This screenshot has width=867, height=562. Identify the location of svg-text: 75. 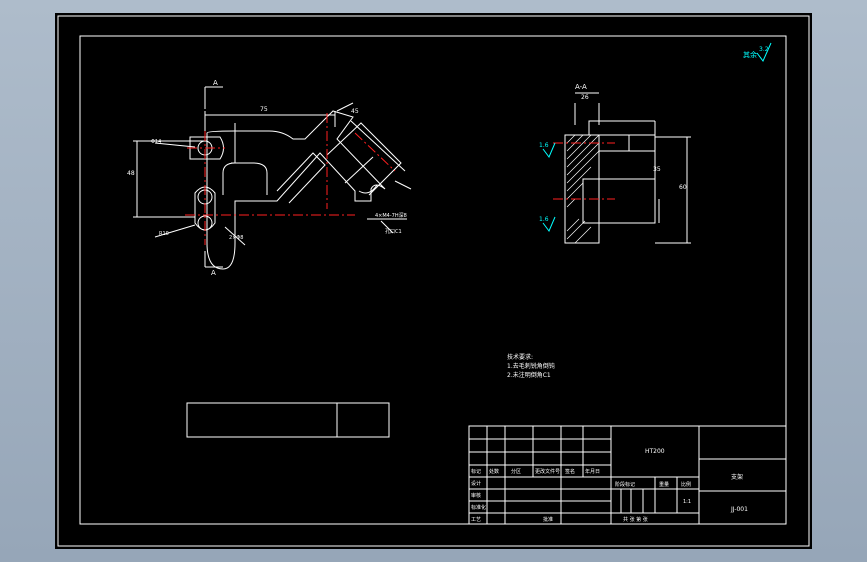
(264, 109).